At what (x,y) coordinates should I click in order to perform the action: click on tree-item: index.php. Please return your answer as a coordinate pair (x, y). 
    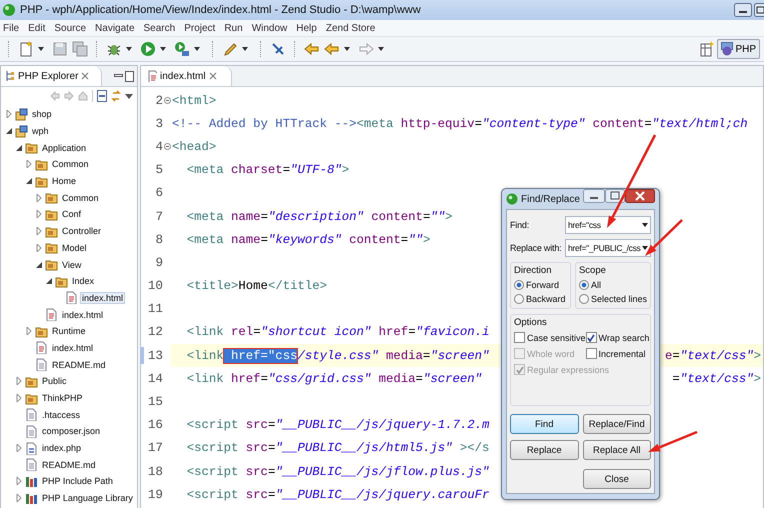
    Looking at the image, I should click on (62, 448).